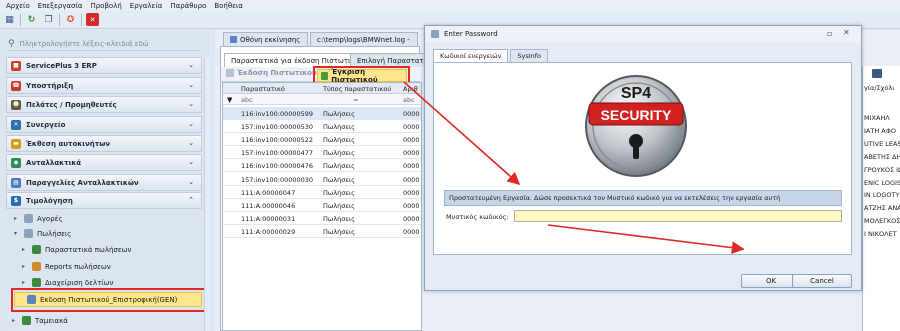 Image resolution: width=900 pixels, height=331 pixels. Describe the element at coordinates (146, 6) in the screenshot. I see `menu-tools: Εργαλεία` at that location.